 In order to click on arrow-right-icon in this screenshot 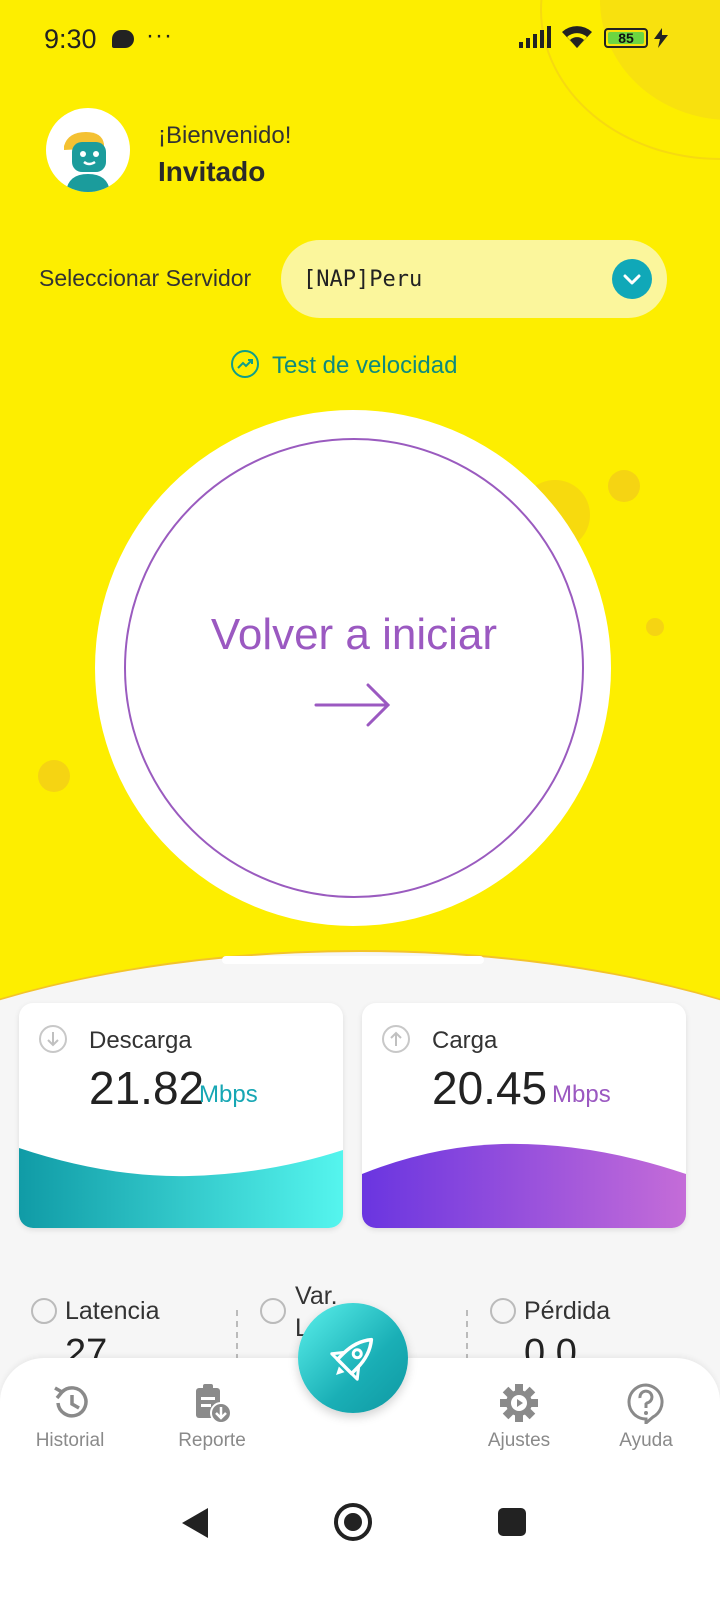, I will do `click(352, 705)`.